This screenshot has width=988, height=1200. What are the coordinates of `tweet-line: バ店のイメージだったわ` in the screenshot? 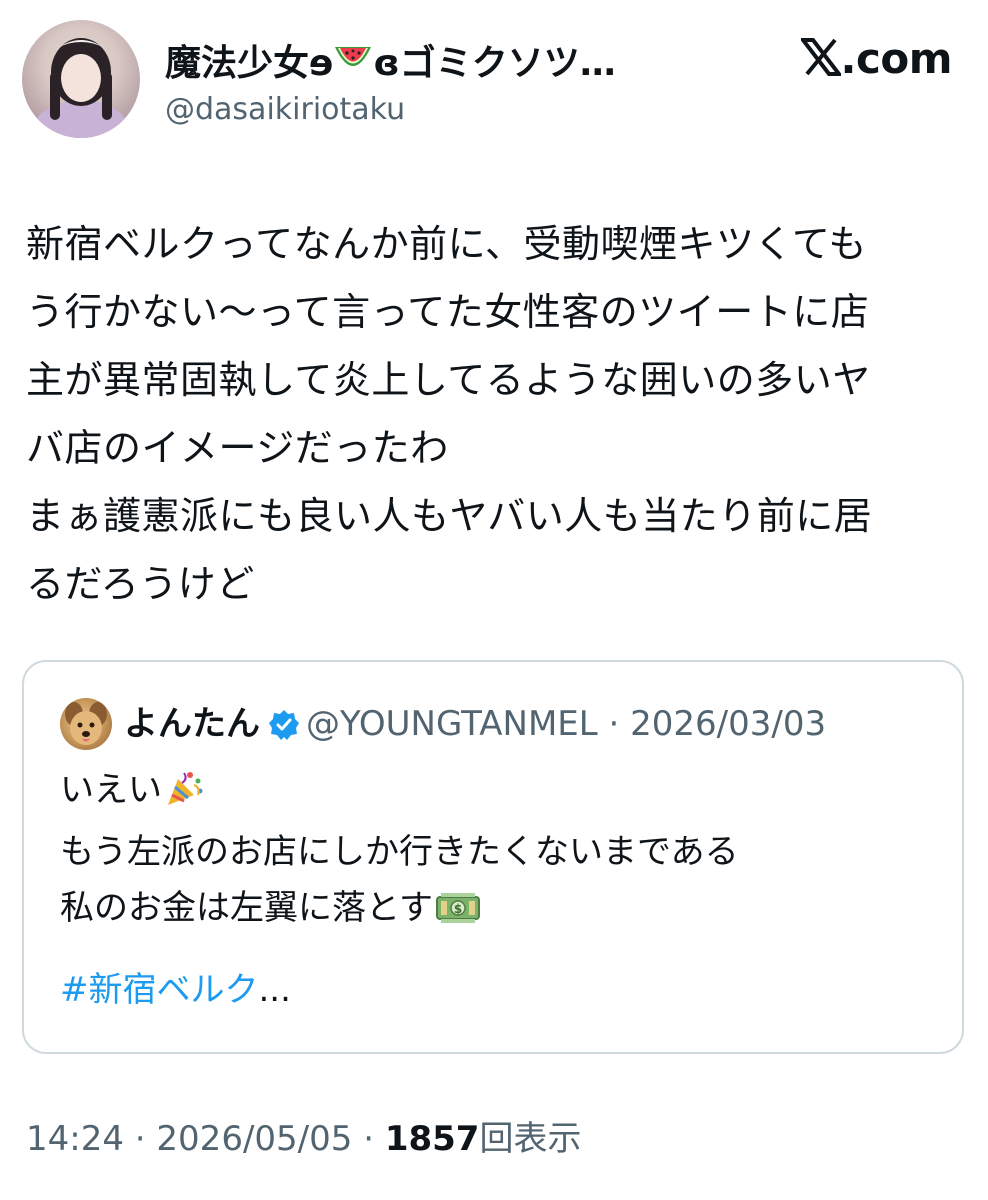 It's located at (237, 448).